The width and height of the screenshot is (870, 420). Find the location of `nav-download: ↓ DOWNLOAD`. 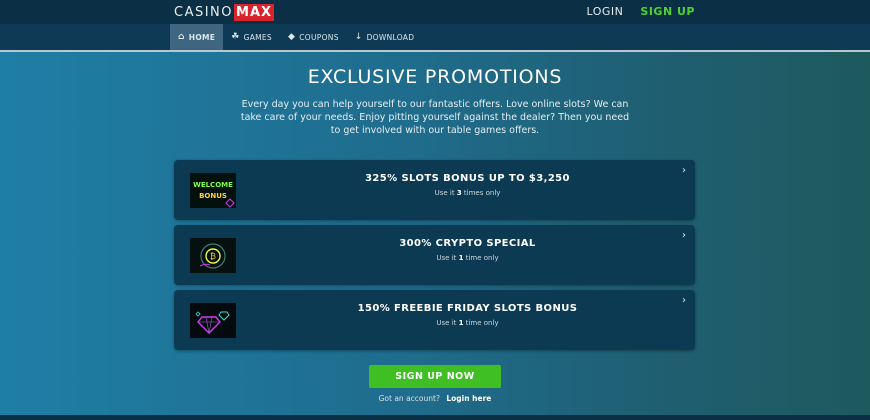

nav-download: ↓ DOWNLOAD is located at coordinates (385, 37).